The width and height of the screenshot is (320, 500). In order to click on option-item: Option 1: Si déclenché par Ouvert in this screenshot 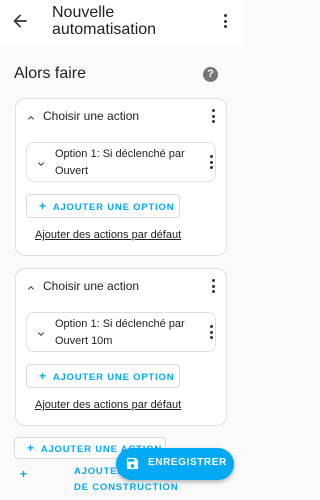, I will do `click(121, 162)`.